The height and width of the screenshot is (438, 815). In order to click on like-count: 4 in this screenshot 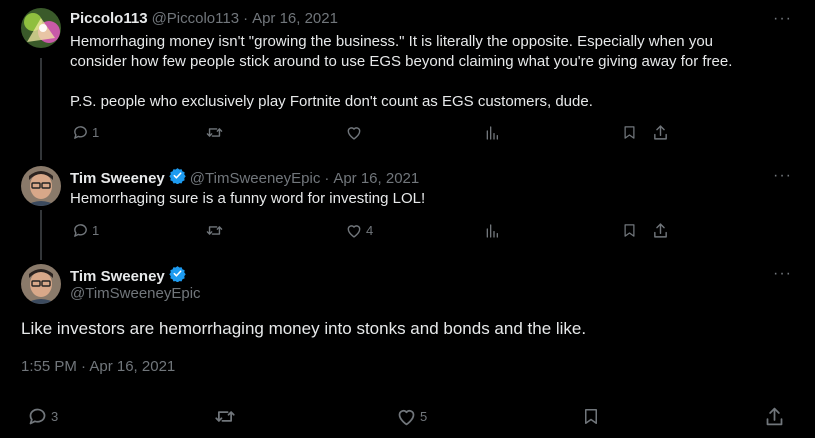, I will do `click(370, 230)`.